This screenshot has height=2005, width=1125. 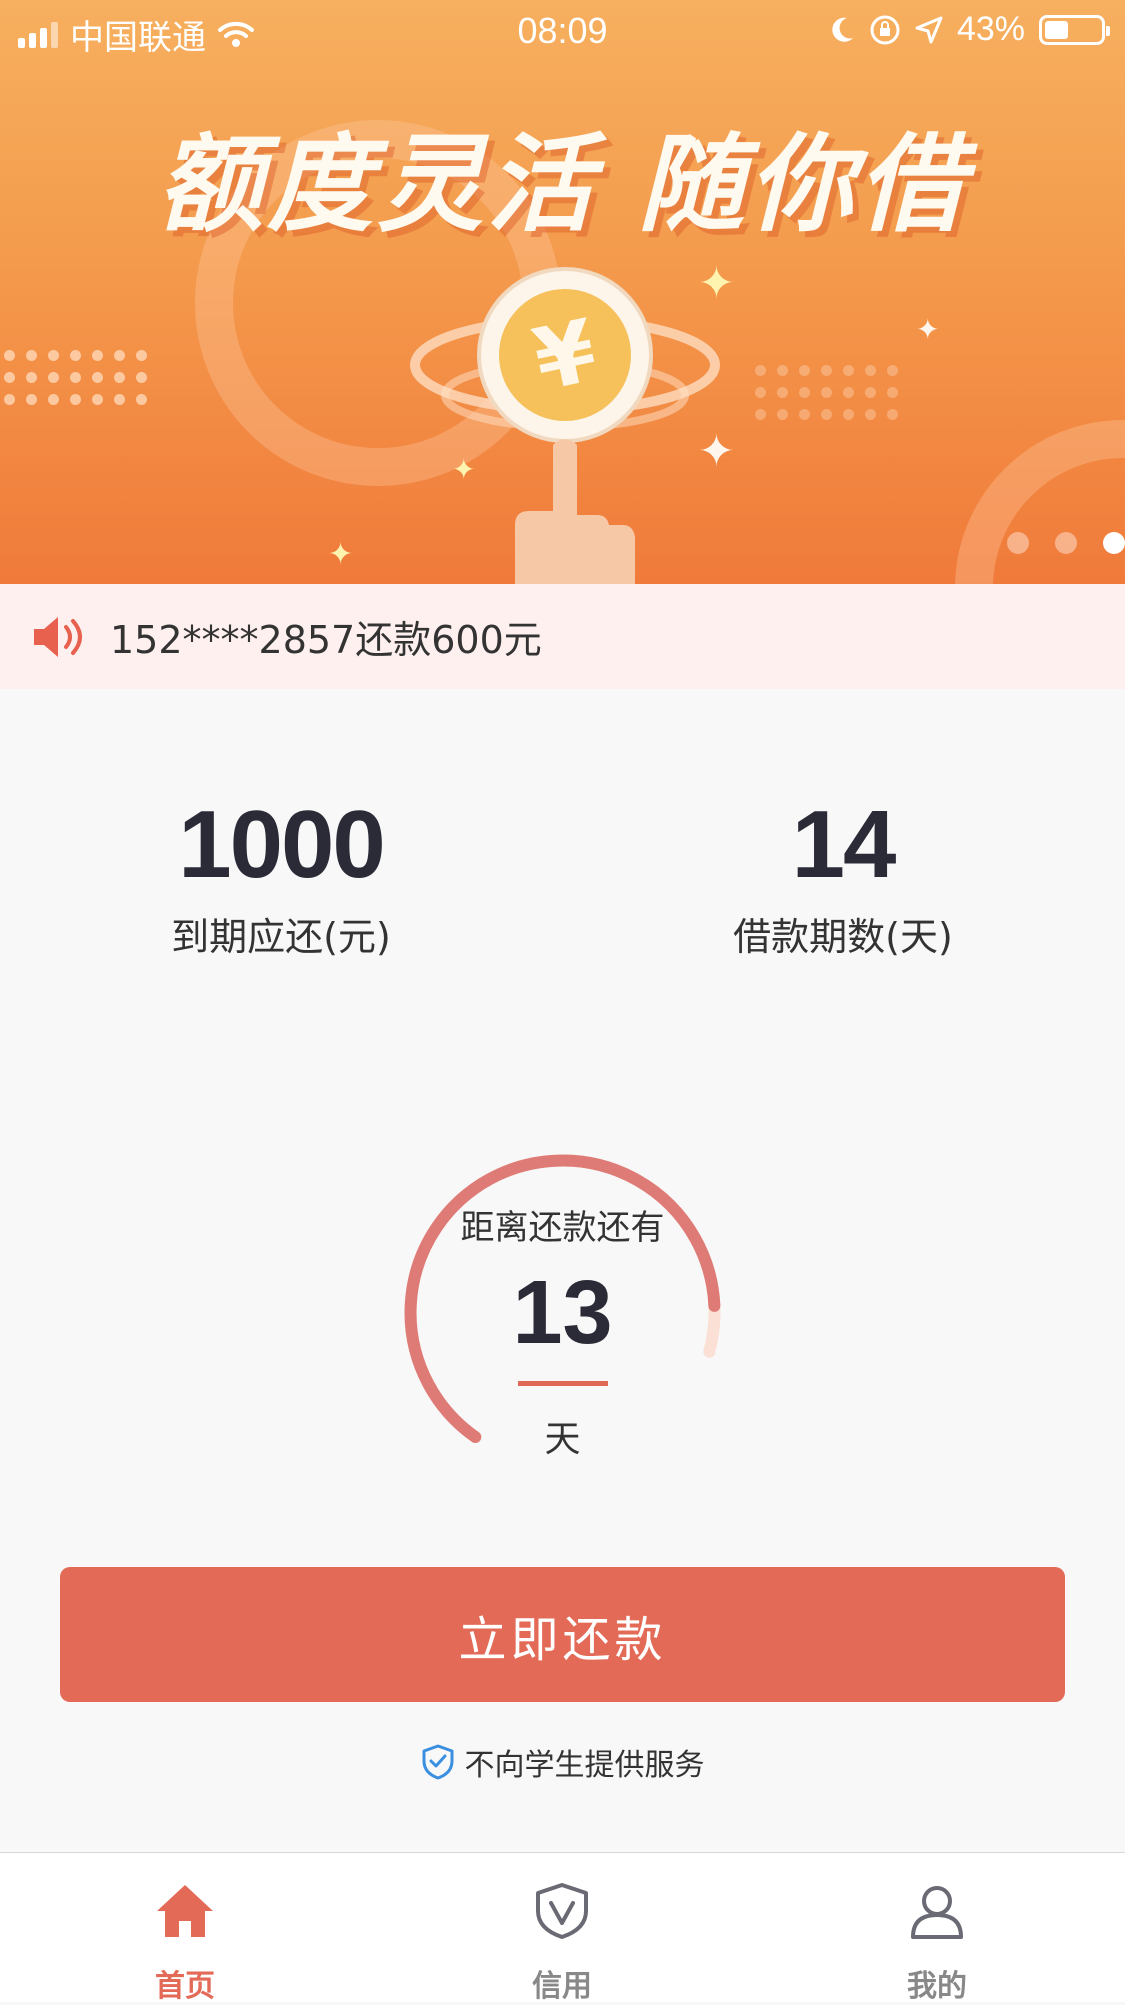 What do you see at coordinates (584, 1765) in the screenshot?
I see `disclaimer-text: 不向学生提供服务` at bounding box center [584, 1765].